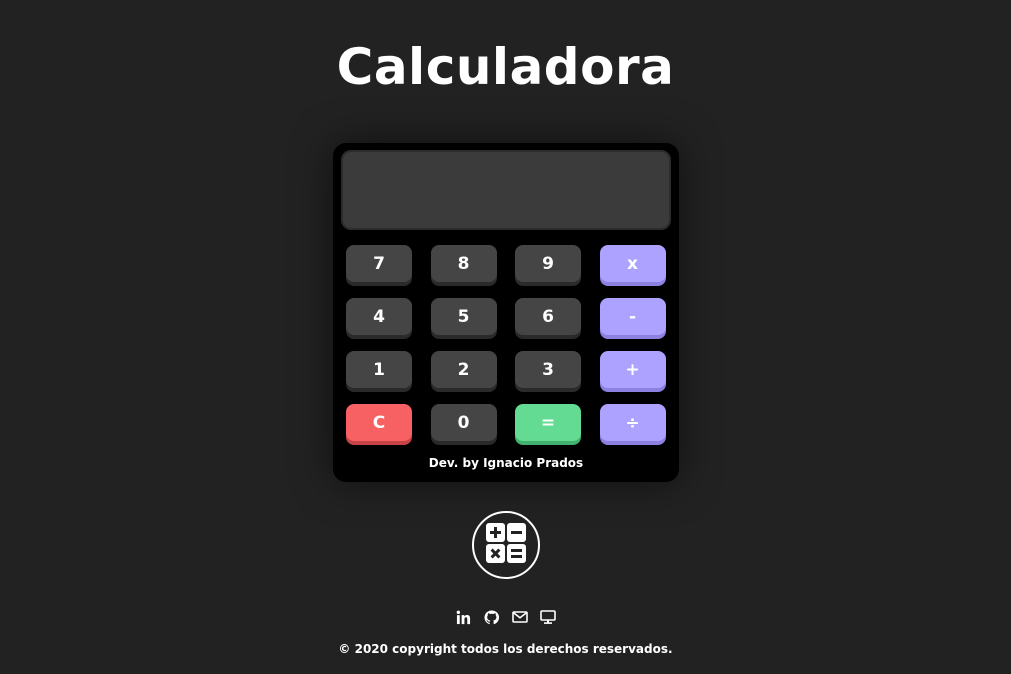 The image size is (1011, 674). I want to click on key-7: 7, so click(379, 263).